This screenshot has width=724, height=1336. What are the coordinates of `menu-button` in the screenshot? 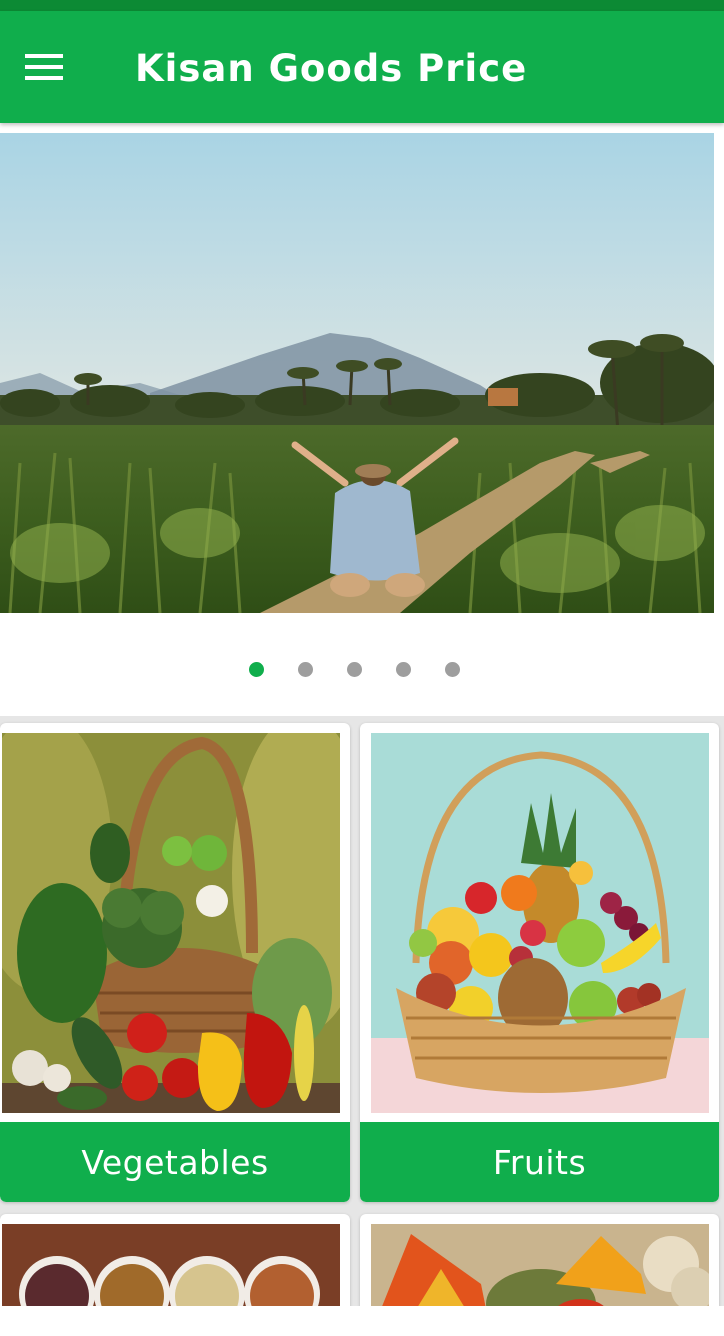 It's located at (44, 67).